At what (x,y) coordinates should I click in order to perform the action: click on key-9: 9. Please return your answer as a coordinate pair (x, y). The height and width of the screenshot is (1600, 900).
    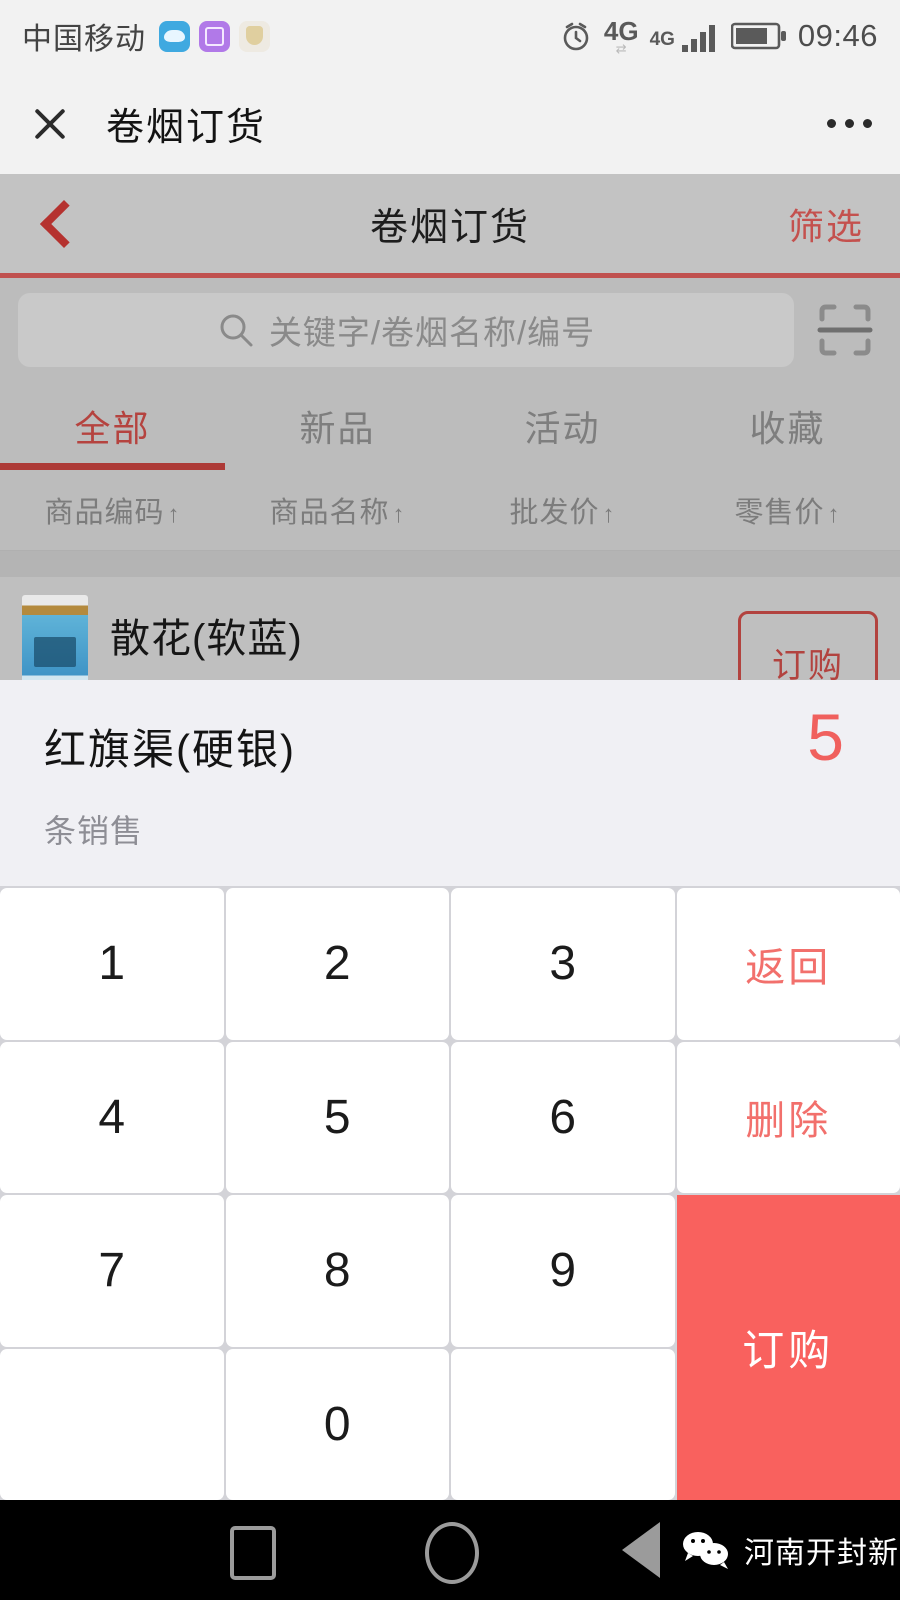
    Looking at the image, I should click on (563, 1271).